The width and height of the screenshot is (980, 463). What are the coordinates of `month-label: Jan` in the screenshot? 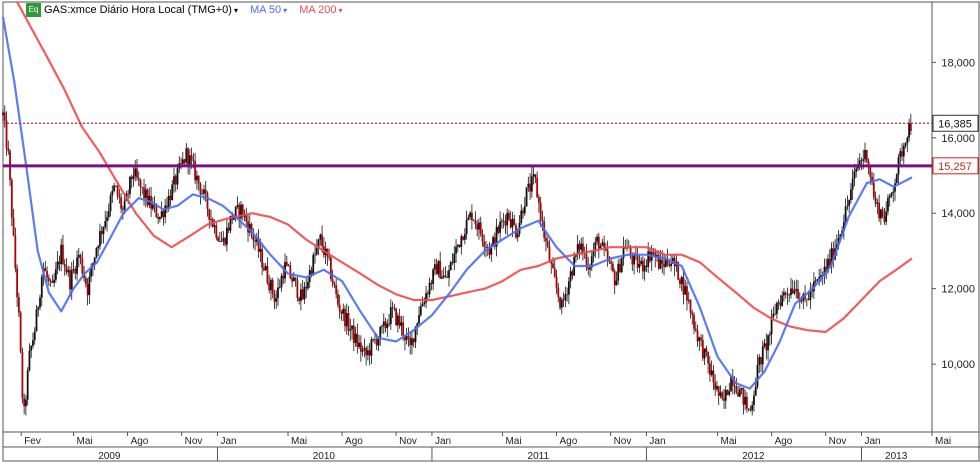 It's located at (657, 441).